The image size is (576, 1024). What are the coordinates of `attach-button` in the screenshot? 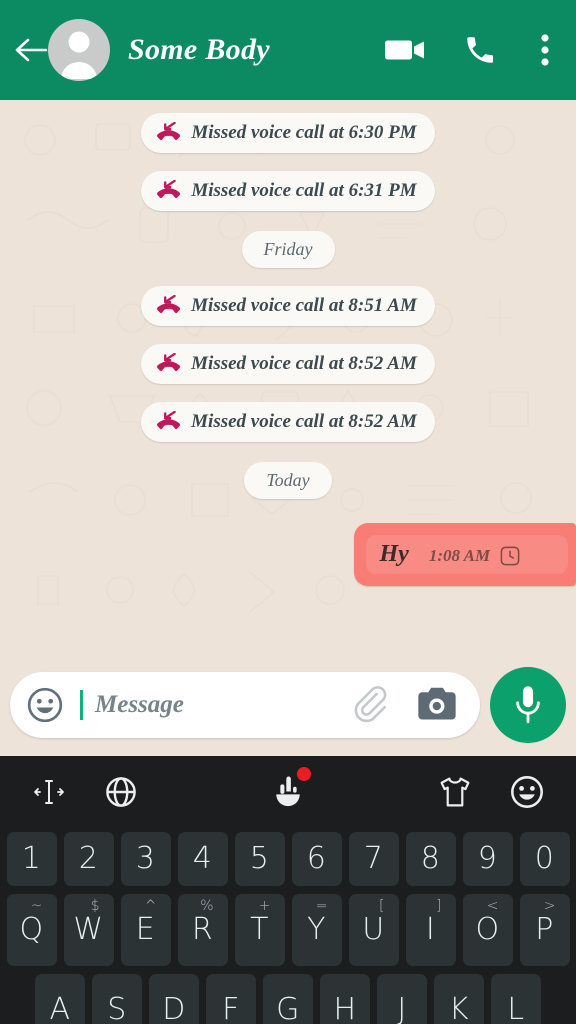 It's located at (373, 705).